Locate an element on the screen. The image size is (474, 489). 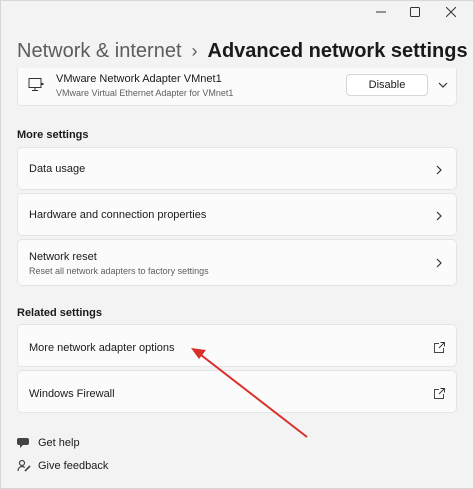
close-icon is located at coordinates (451, 12).